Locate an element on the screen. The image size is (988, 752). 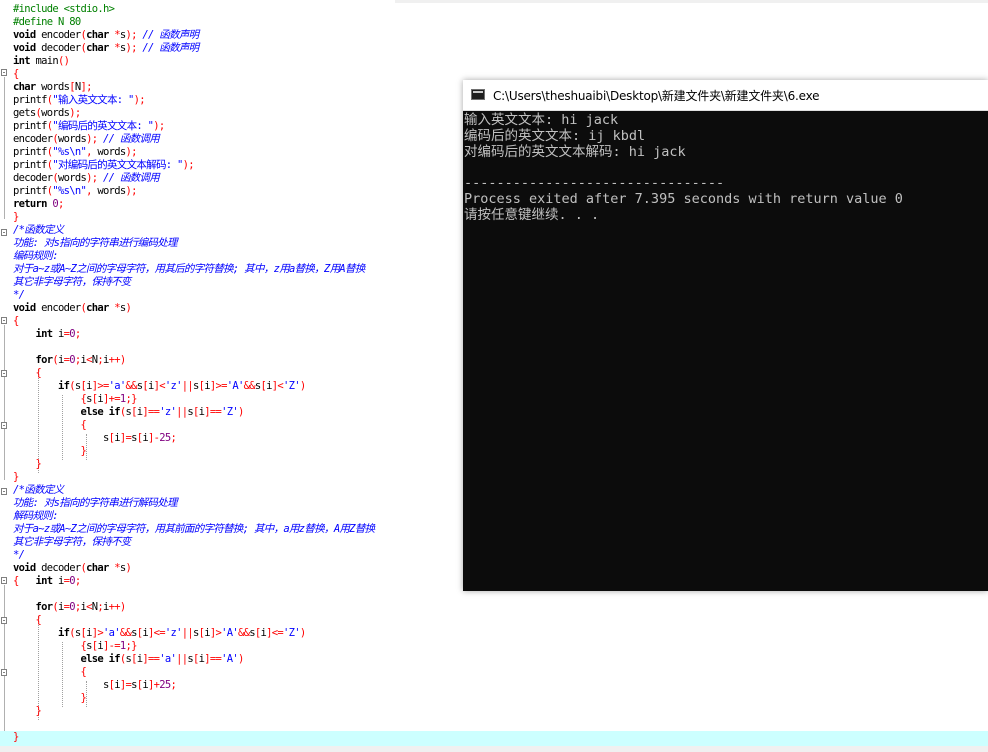
code-line: int main() is located at coordinates (193, 61).